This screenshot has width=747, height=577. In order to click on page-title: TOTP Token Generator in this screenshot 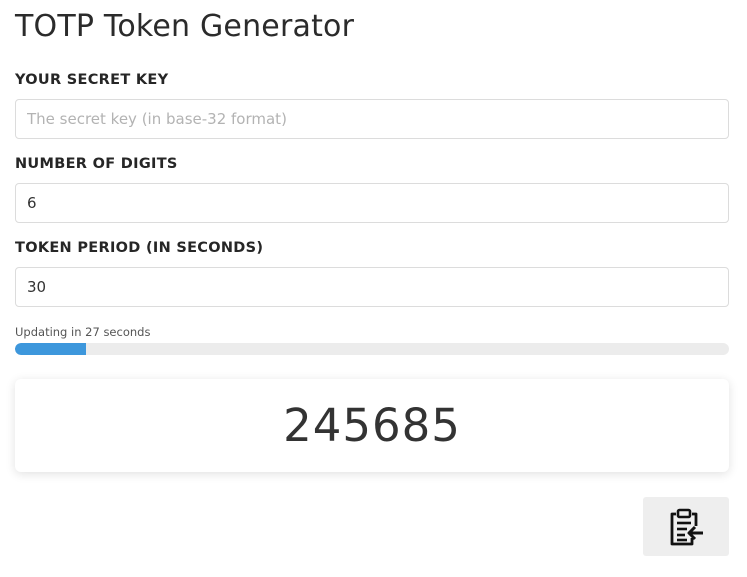, I will do `click(185, 26)`.